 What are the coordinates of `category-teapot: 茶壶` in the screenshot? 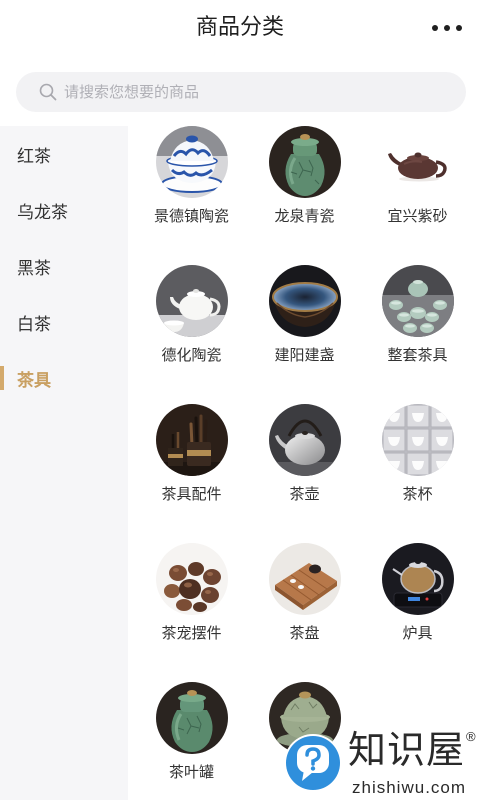 It's located at (304, 454).